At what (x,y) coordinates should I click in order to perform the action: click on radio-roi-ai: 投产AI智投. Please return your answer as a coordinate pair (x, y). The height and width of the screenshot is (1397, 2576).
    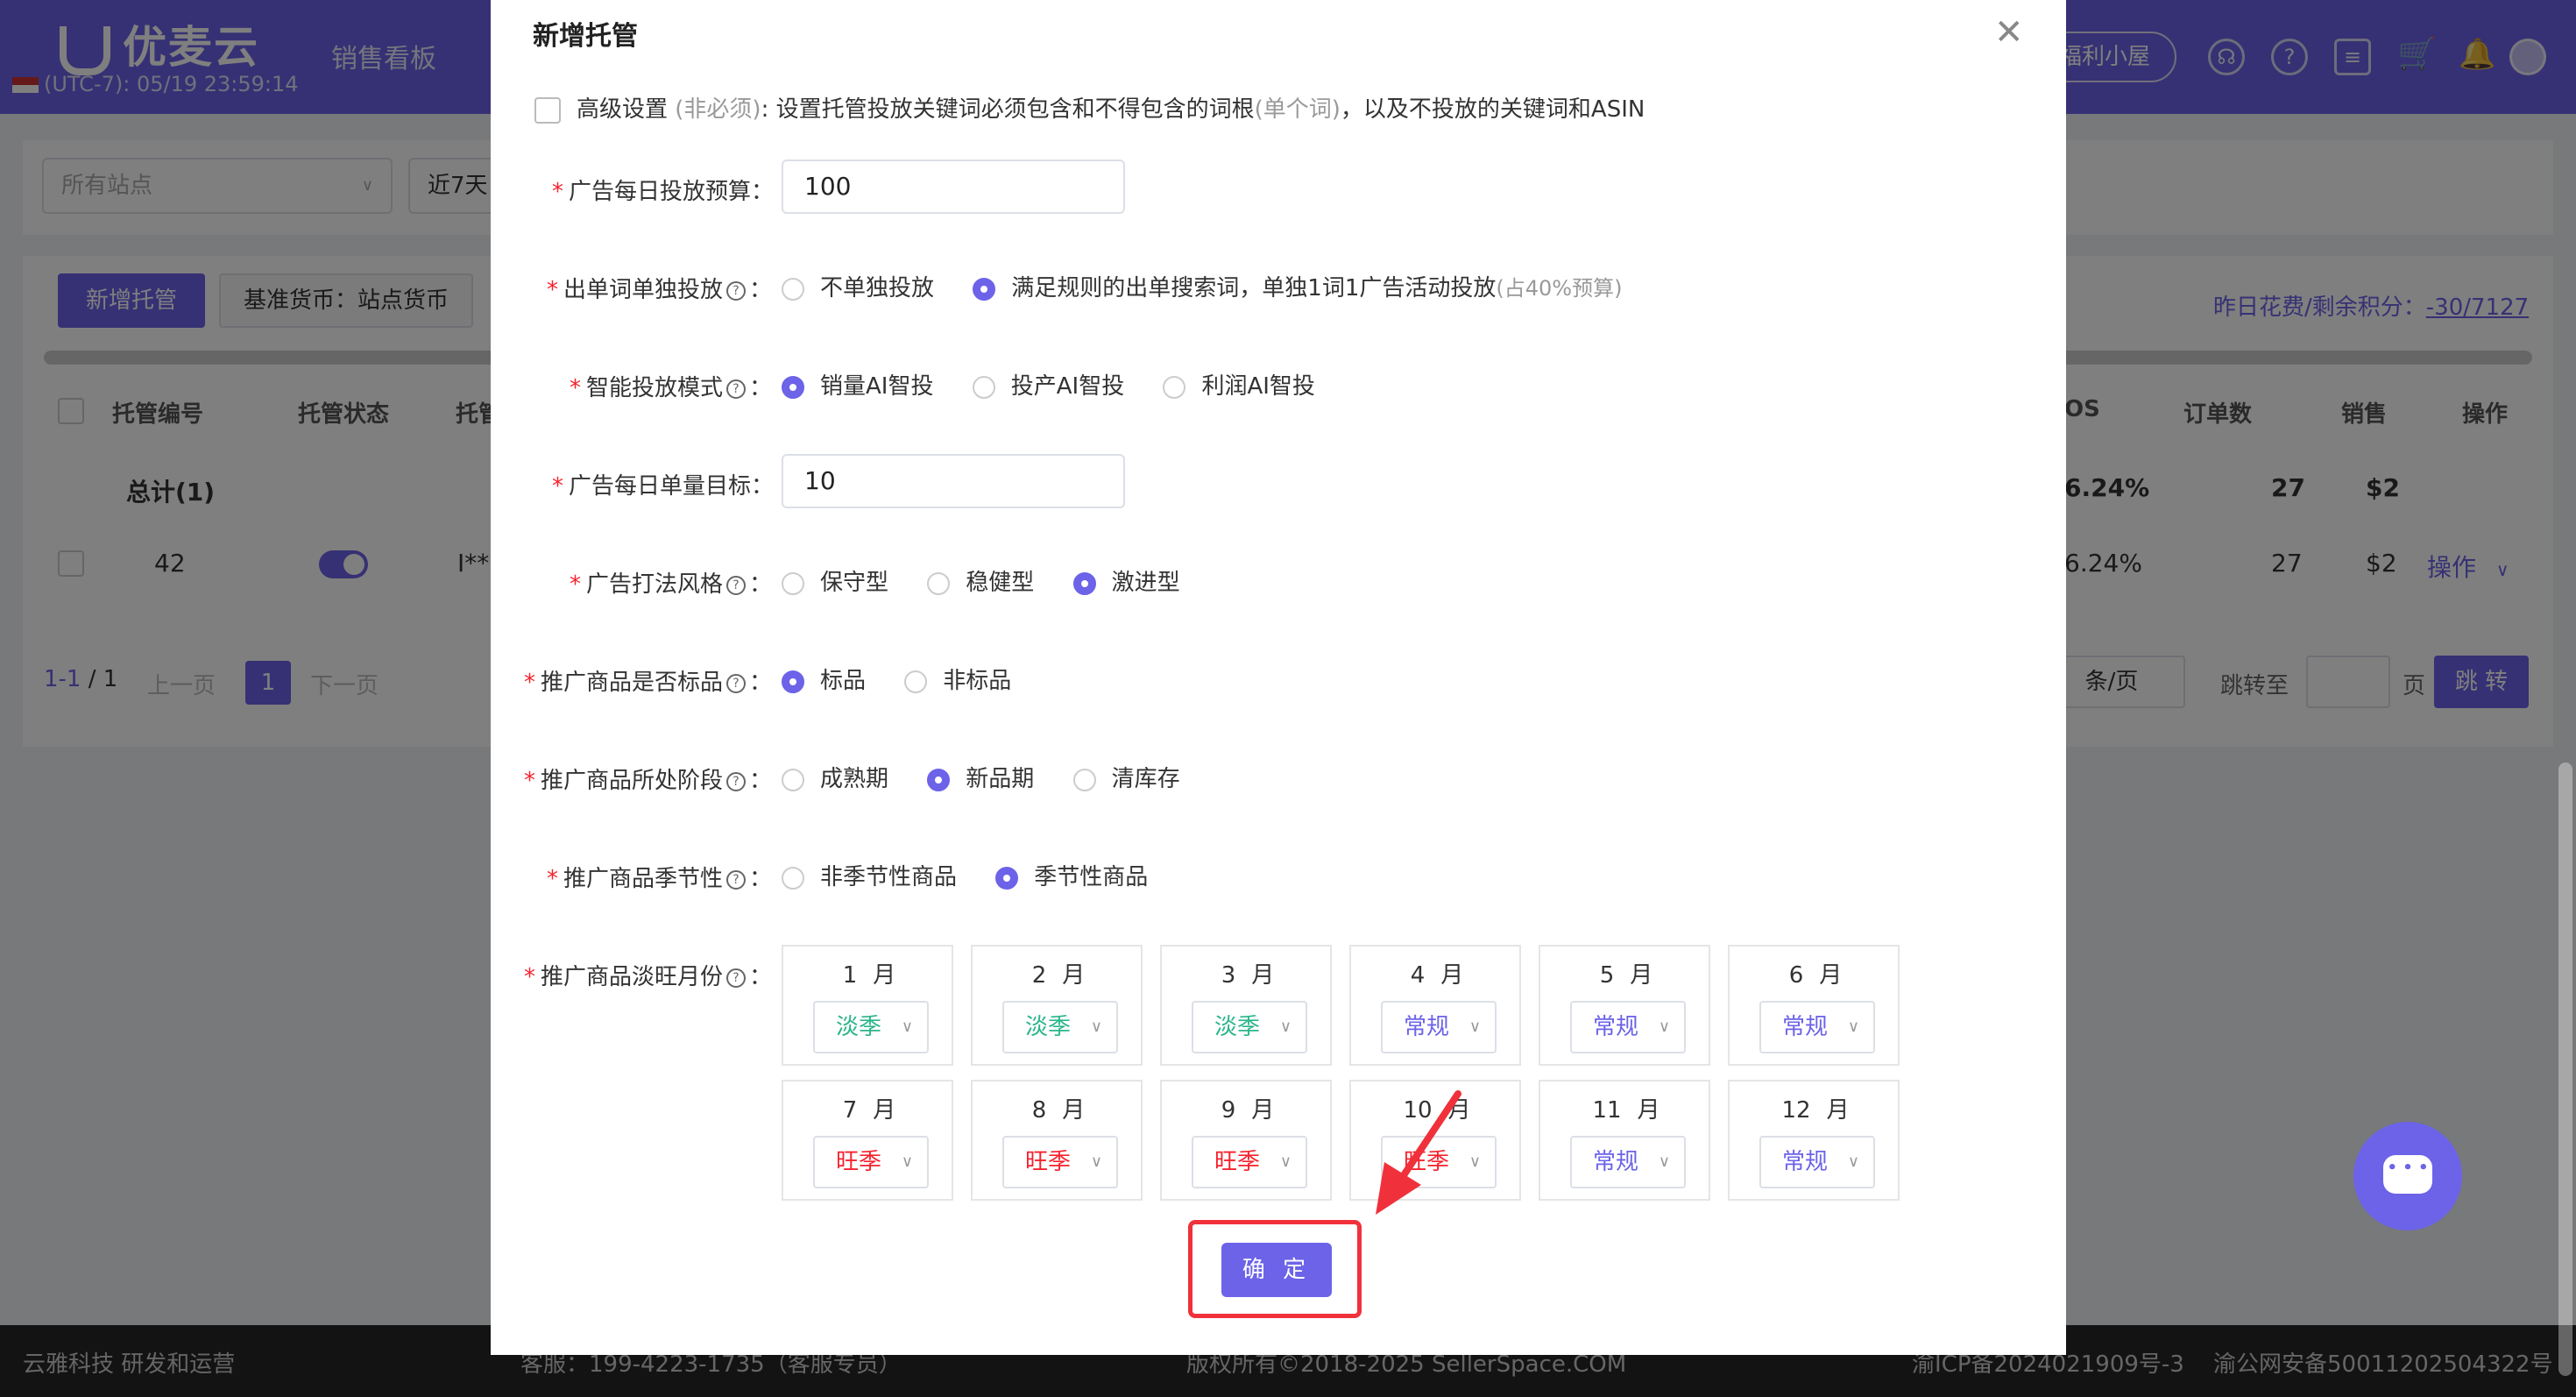
    Looking at the image, I should click on (1048, 384).